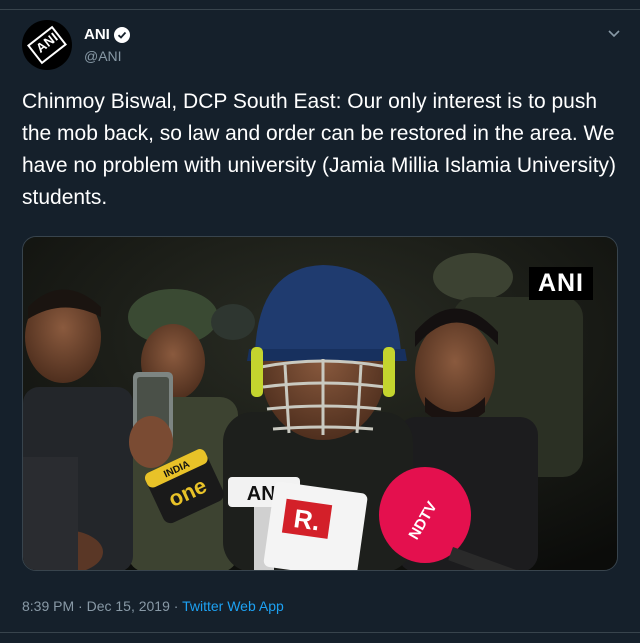 The height and width of the screenshot is (643, 640). What do you see at coordinates (47, 45) in the screenshot?
I see `avatar: ANI` at bounding box center [47, 45].